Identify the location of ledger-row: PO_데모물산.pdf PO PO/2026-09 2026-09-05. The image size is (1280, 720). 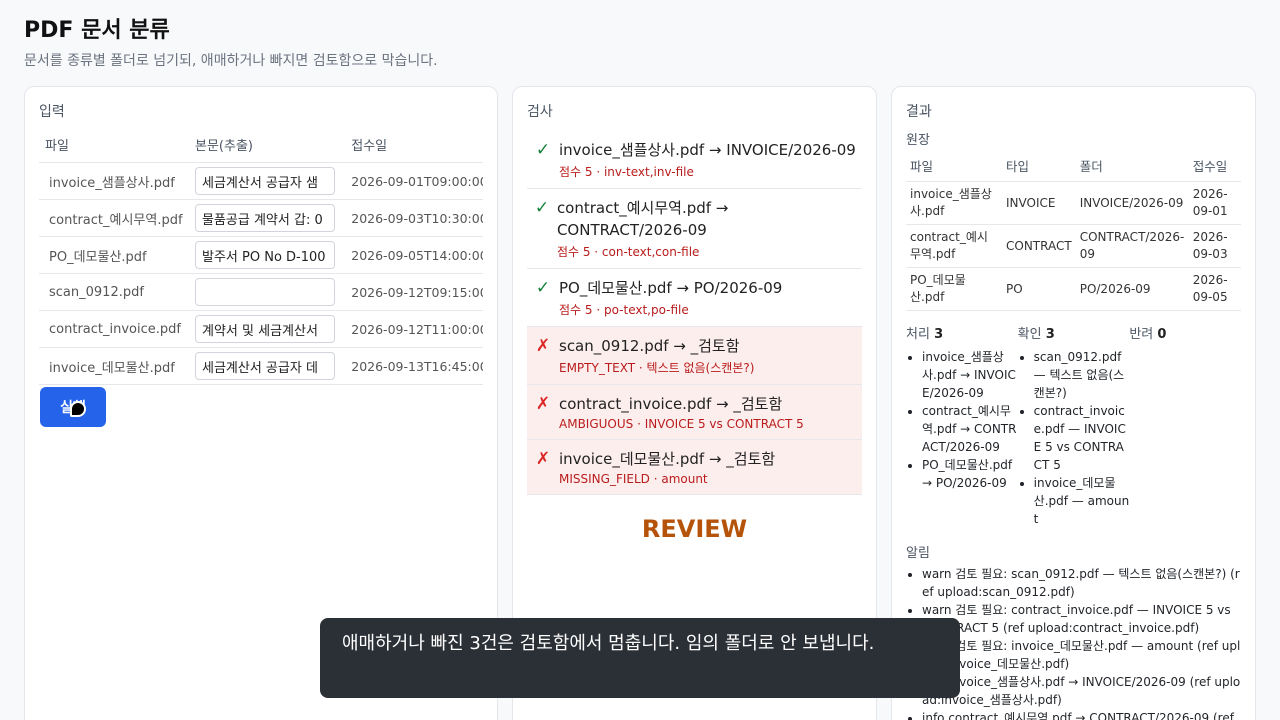
(1073, 289).